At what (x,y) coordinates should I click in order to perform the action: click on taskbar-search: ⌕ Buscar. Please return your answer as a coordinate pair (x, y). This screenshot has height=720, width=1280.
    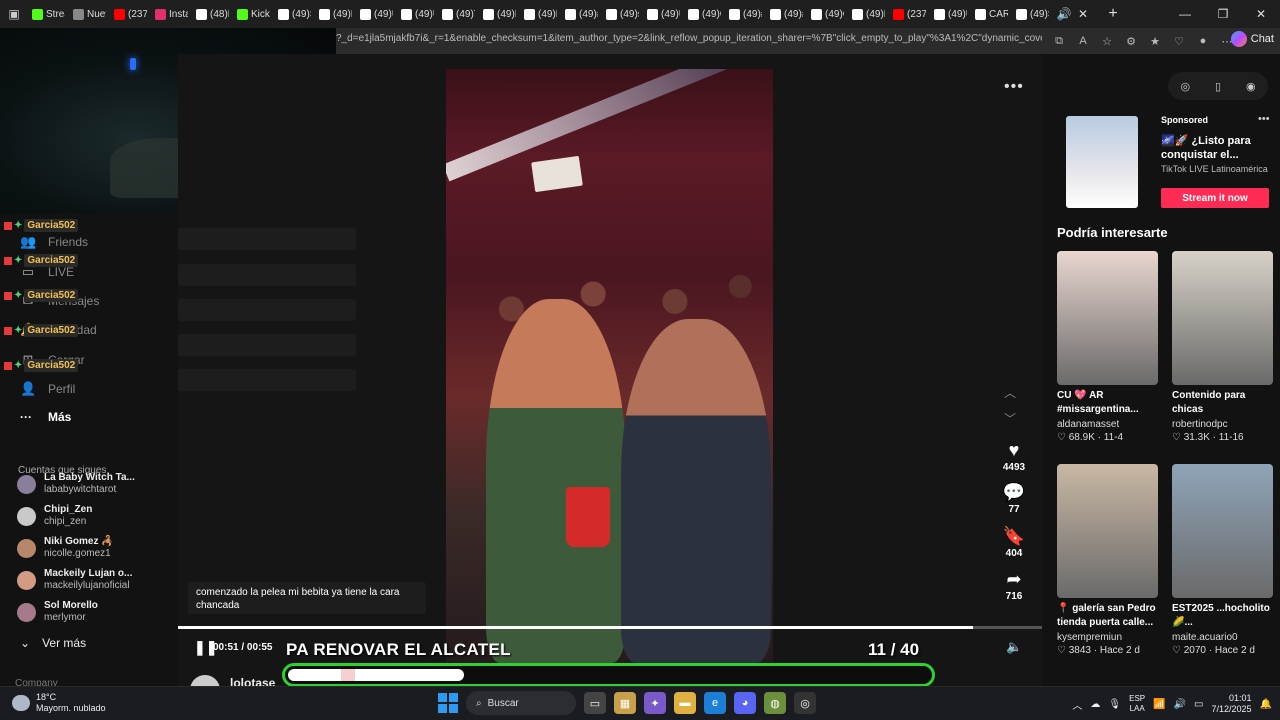
    Looking at the image, I should click on (521, 703).